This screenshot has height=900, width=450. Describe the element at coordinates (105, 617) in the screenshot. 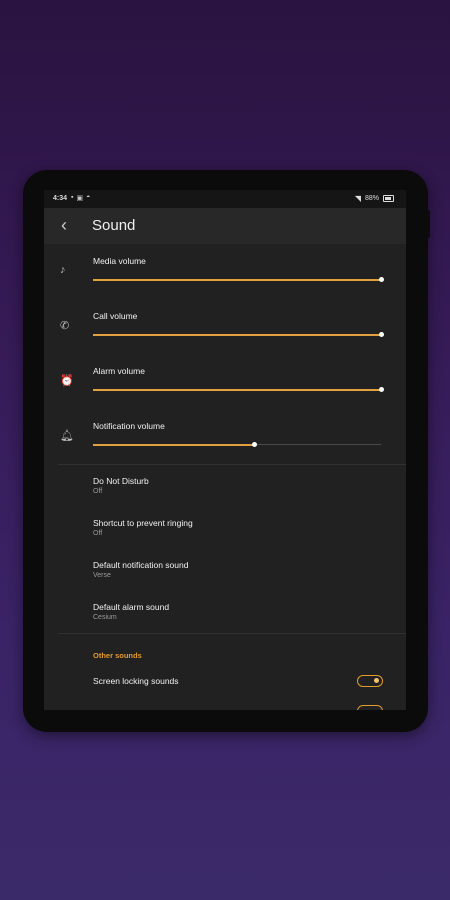

I see `setting-value: Cesium` at that location.